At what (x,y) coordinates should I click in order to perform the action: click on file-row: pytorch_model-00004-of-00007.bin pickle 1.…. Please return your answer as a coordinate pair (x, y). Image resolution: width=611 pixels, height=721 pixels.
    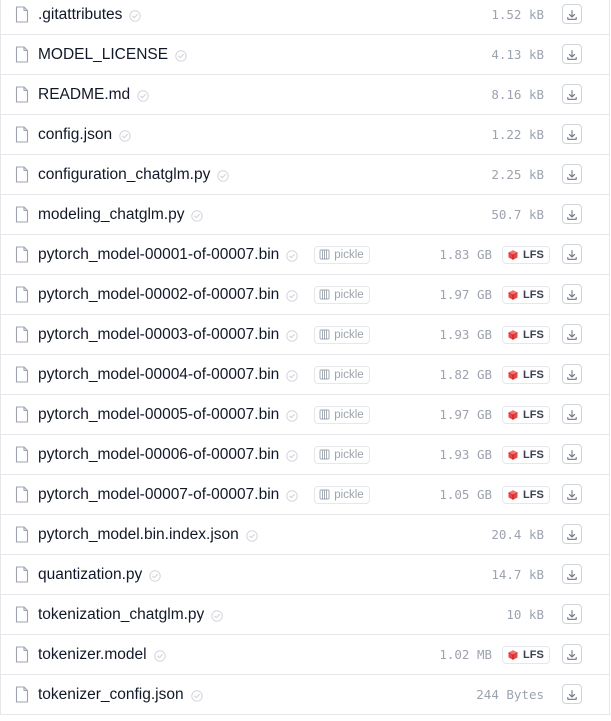
    Looking at the image, I should click on (305, 374).